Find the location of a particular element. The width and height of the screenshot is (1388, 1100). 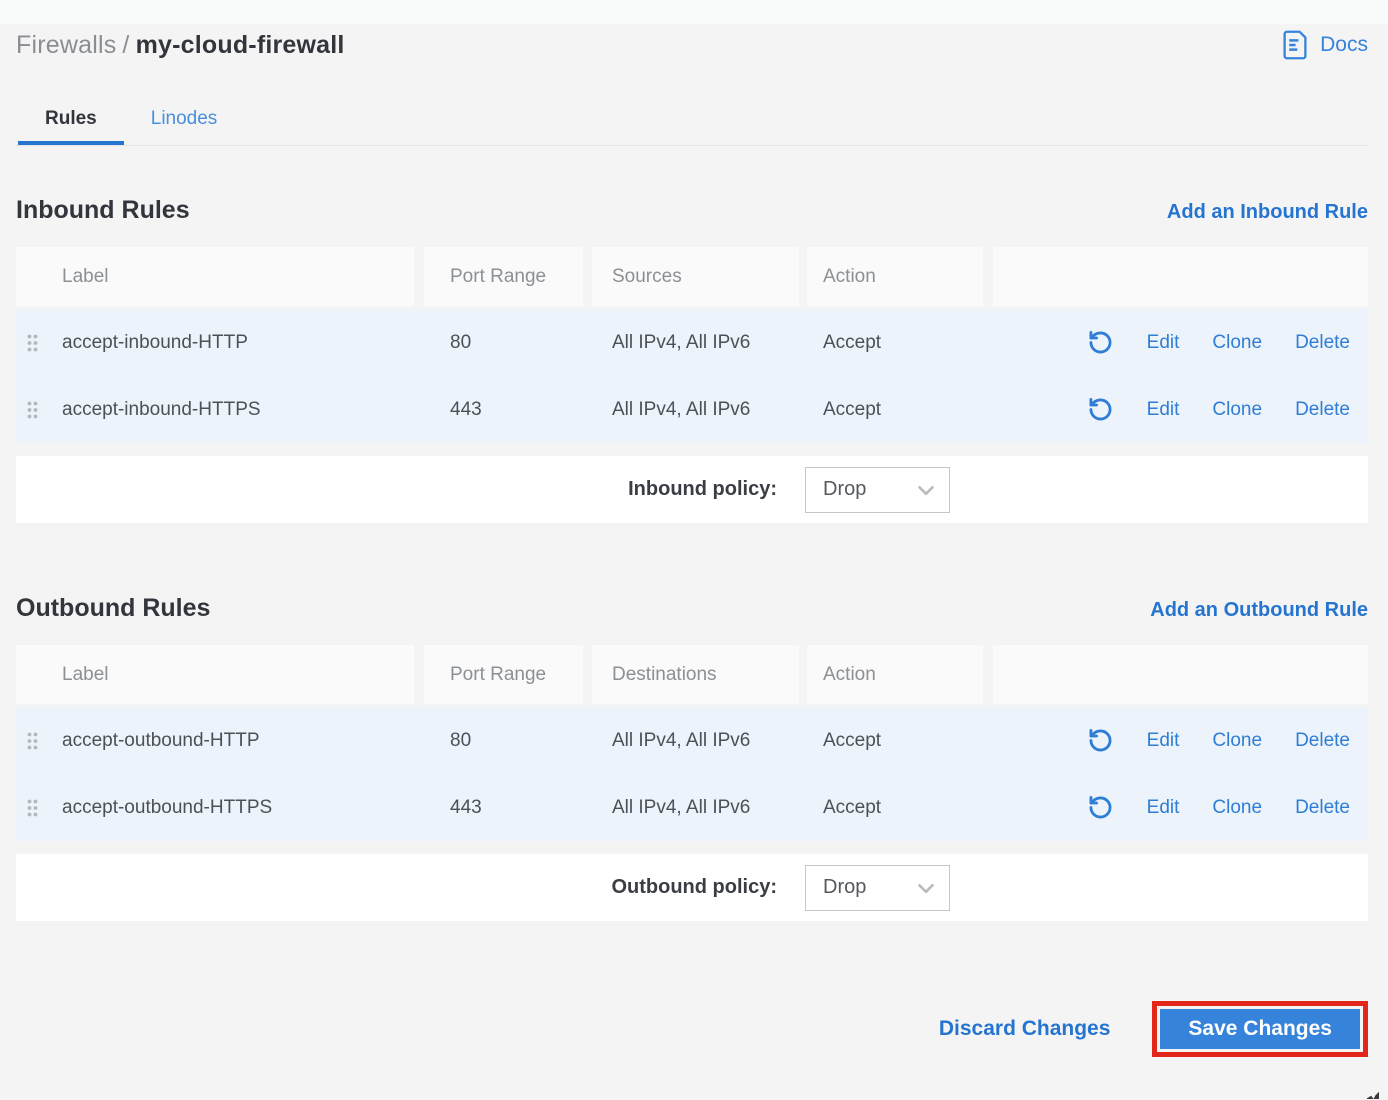

save-changes-button: Save Changes is located at coordinates (1260, 1029).